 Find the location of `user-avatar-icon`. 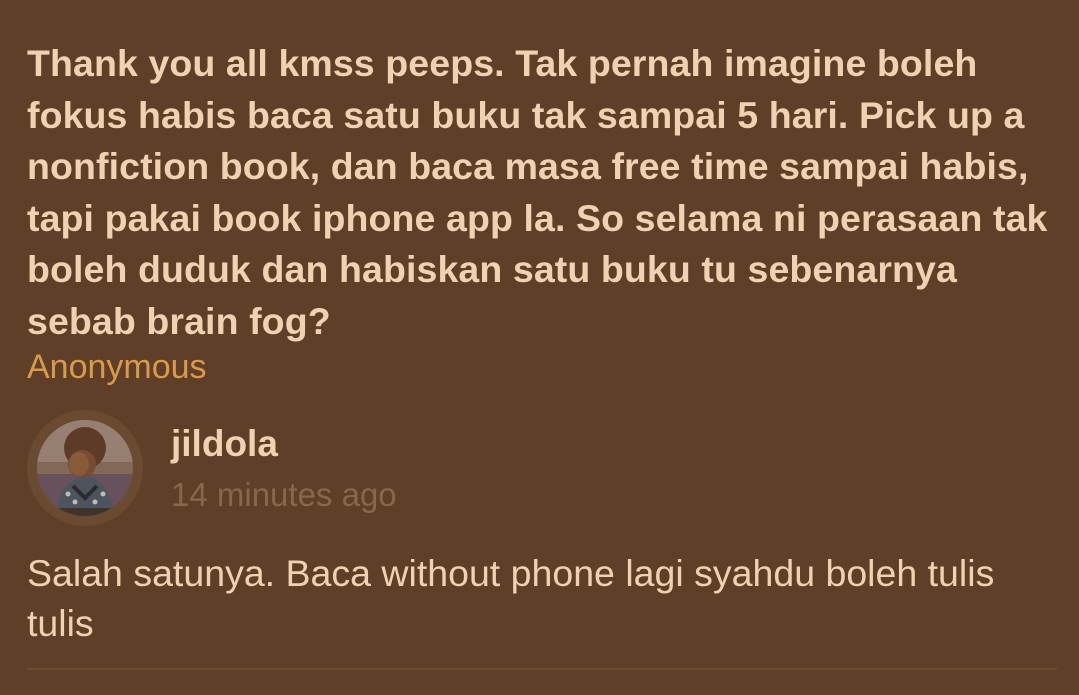

user-avatar-icon is located at coordinates (85, 468).